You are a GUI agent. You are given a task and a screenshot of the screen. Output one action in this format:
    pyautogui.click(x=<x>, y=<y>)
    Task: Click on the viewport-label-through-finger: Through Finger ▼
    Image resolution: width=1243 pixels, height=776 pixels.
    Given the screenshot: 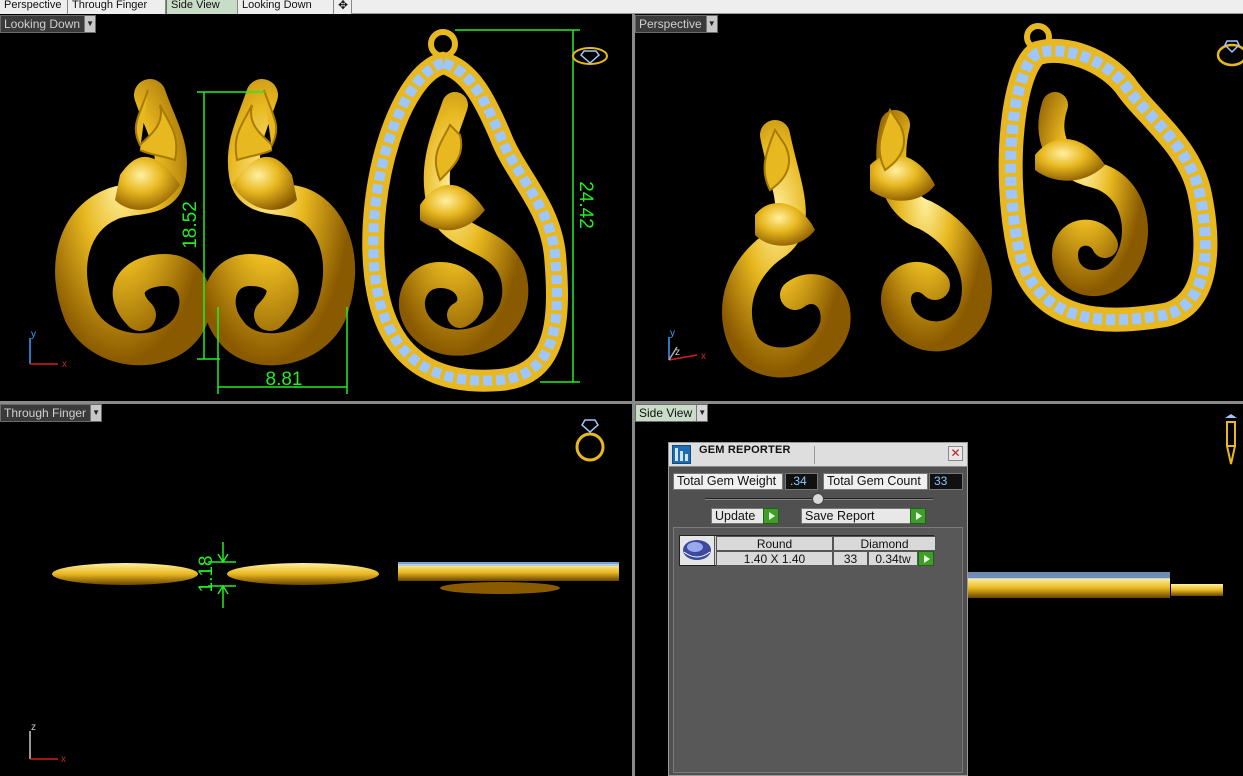 What is the action you would take?
    pyautogui.click(x=51, y=413)
    